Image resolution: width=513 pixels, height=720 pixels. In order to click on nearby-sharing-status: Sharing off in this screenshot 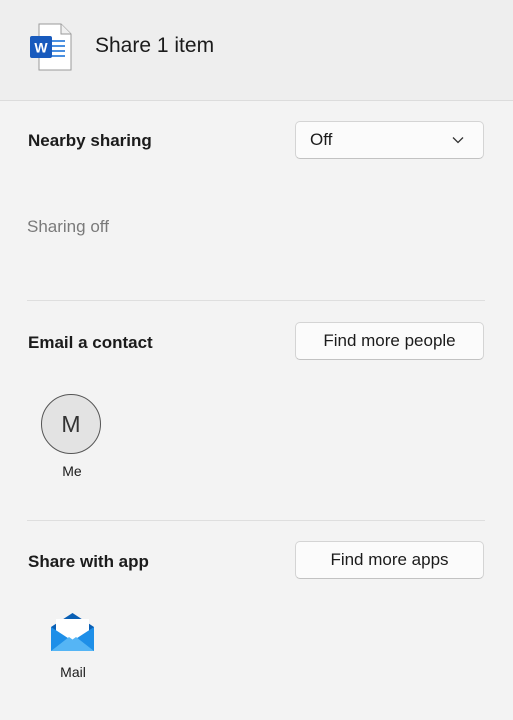, I will do `click(68, 226)`.